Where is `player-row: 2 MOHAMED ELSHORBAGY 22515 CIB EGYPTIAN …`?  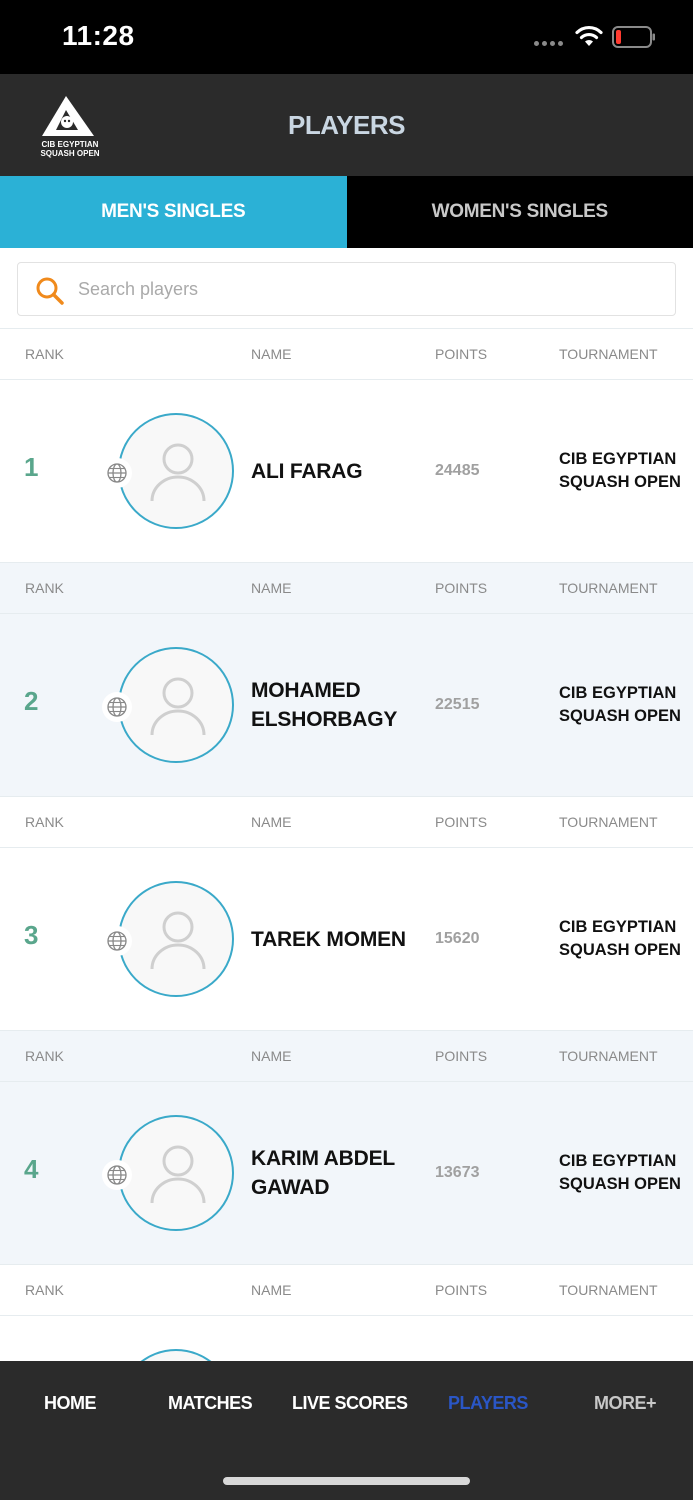 player-row: 2 MOHAMED ELSHORBAGY 22515 CIB EGYPTIAN … is located at coordinates (346, 705).